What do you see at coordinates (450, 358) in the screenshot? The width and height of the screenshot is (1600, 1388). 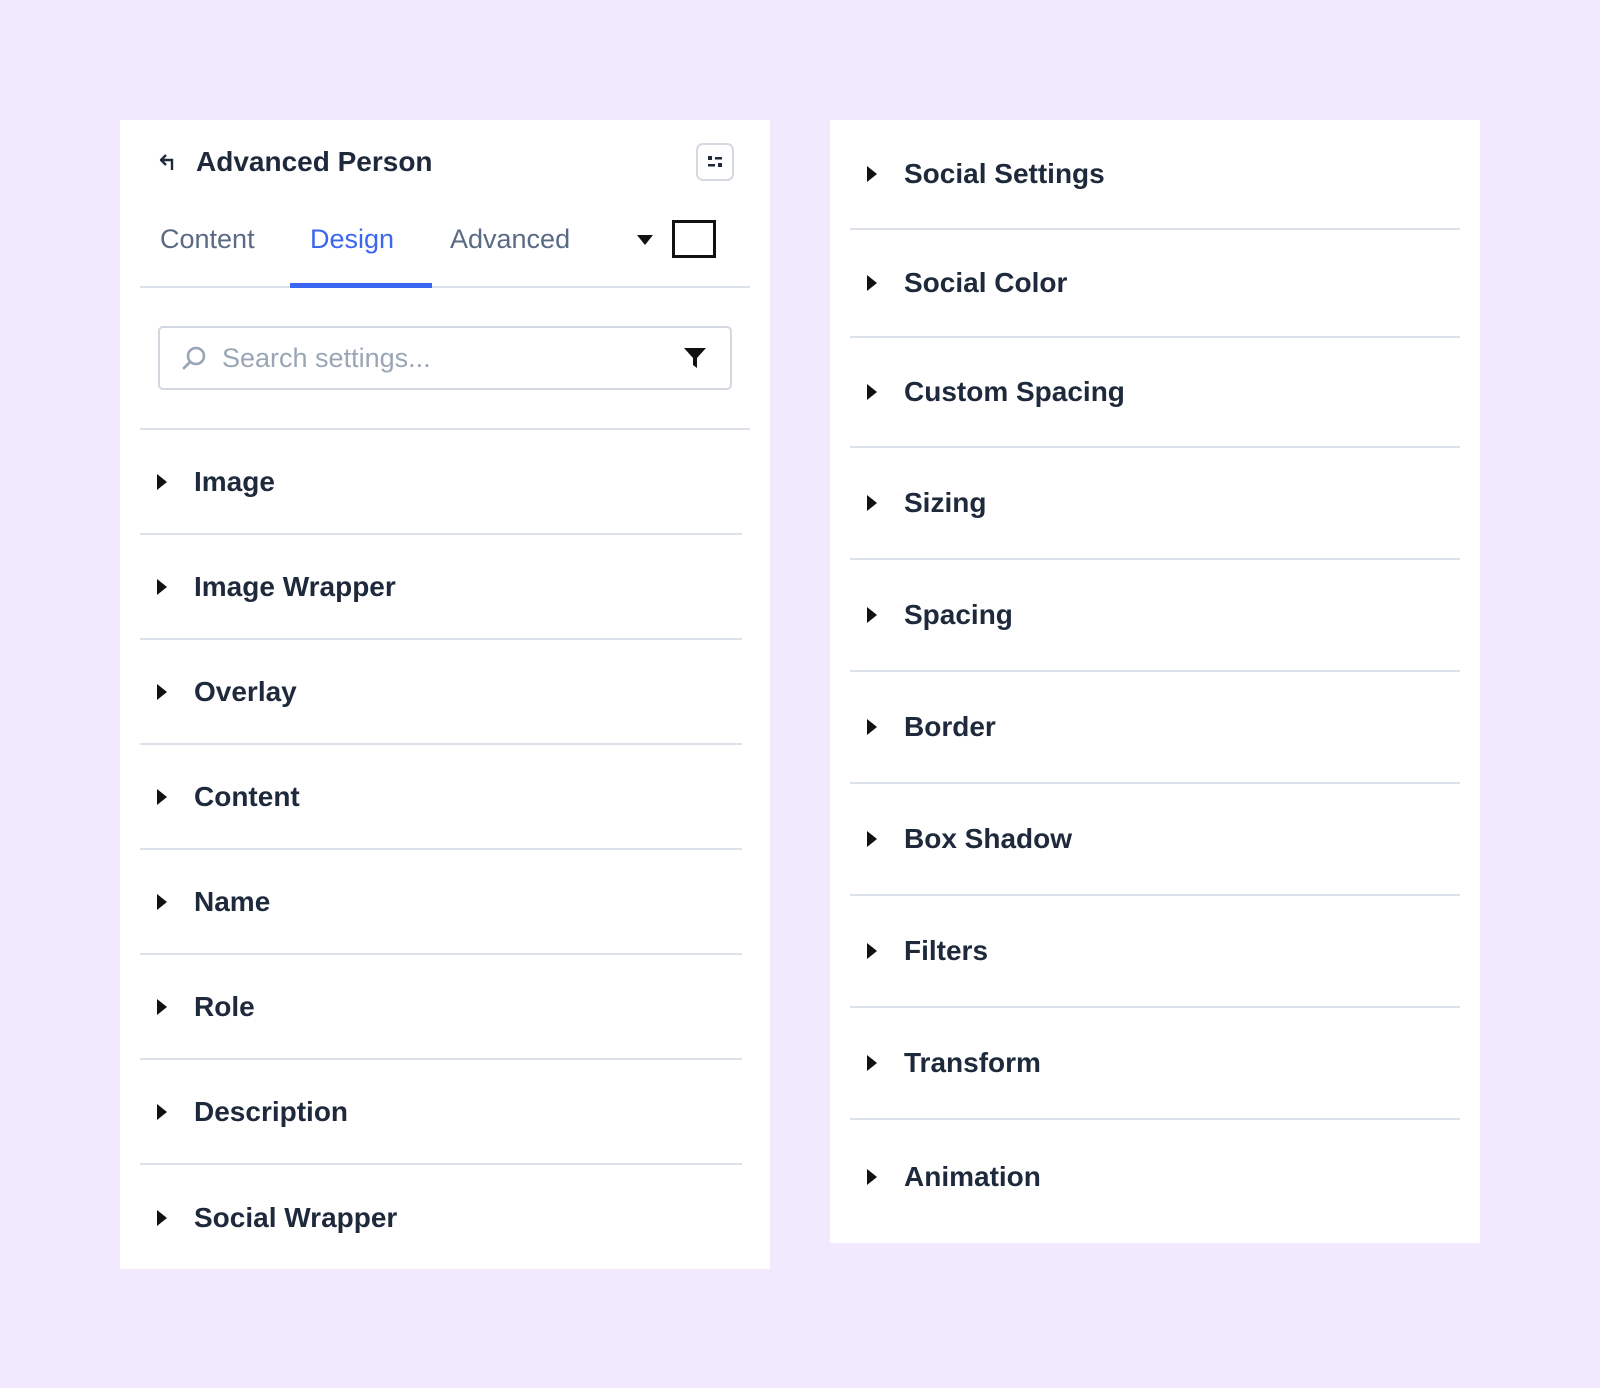 I see `search-input` at bounding box center [450, 358].